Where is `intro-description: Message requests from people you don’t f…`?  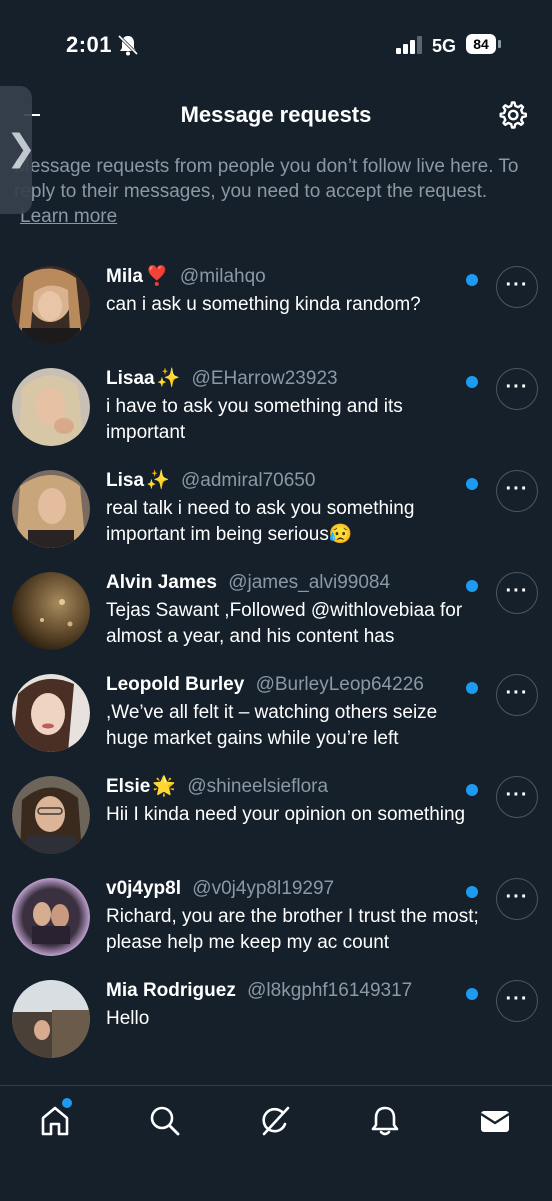 intro-description: Message requests from people you don’t f… is located at coordinates (266, 179).